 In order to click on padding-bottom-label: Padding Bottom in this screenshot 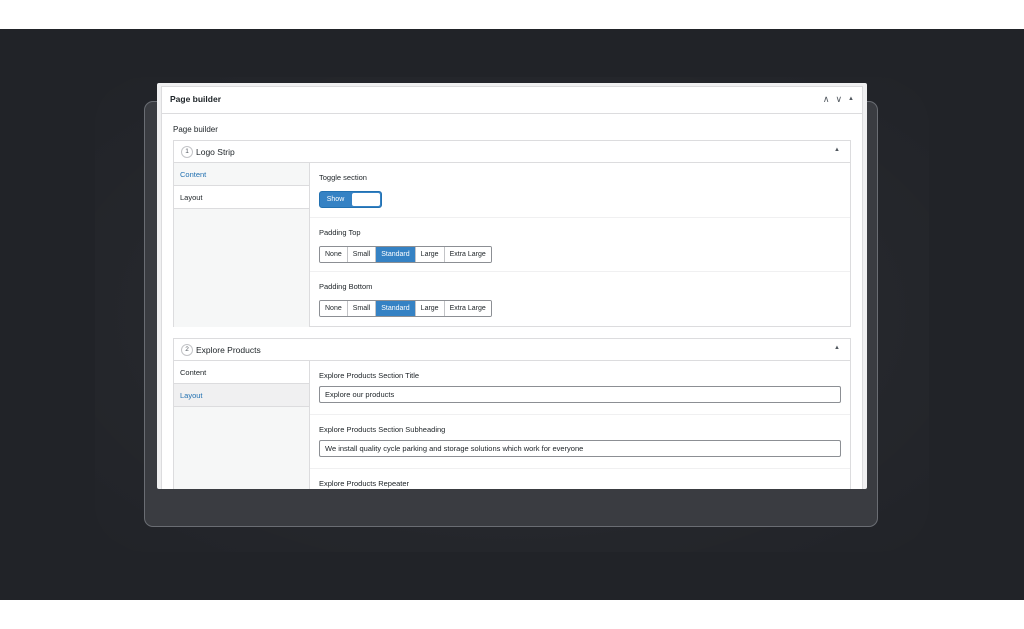, I will do `click(346, 286)`.